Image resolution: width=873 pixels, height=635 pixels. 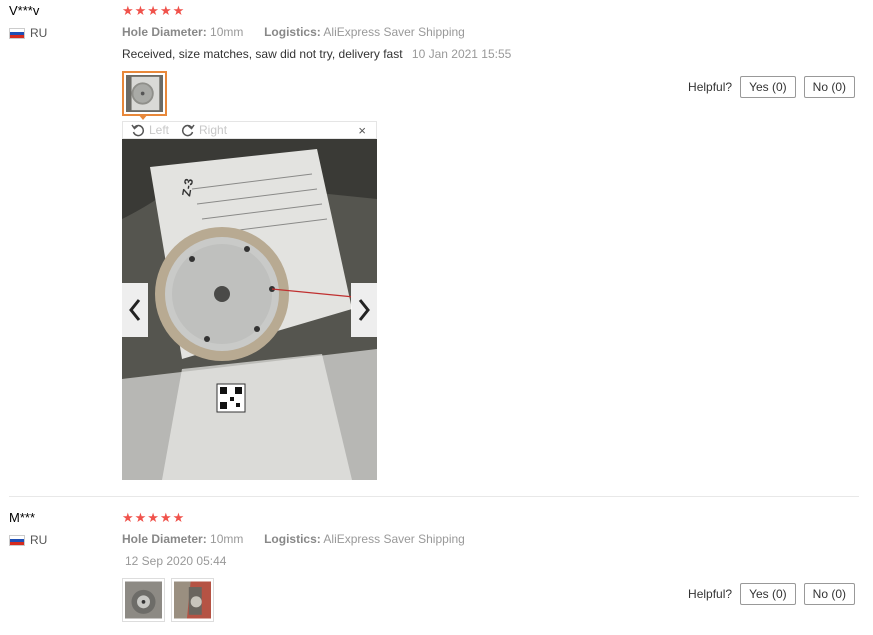 I want to click on rotate-left-label: Left, so click(x=159, y=130).